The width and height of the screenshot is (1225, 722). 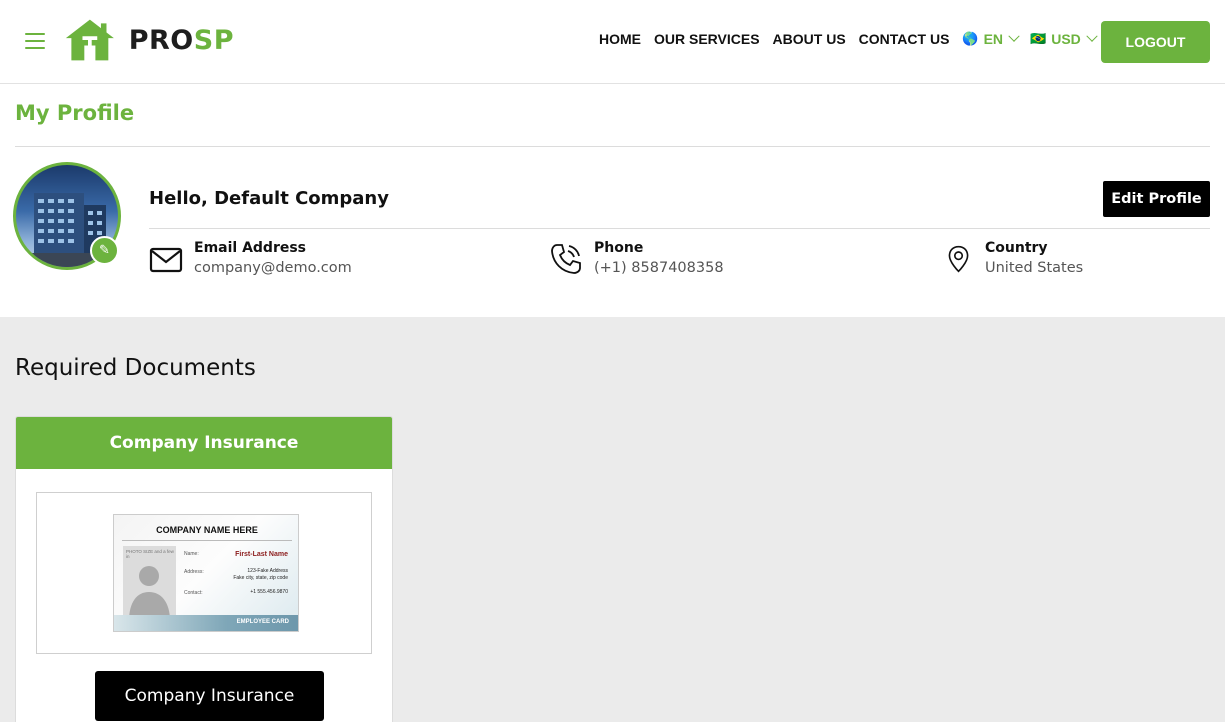 What do you see at coordinates (1016, 248) in the screenshot?
I see `country-label: Country` at bounding box center [1016, 248].